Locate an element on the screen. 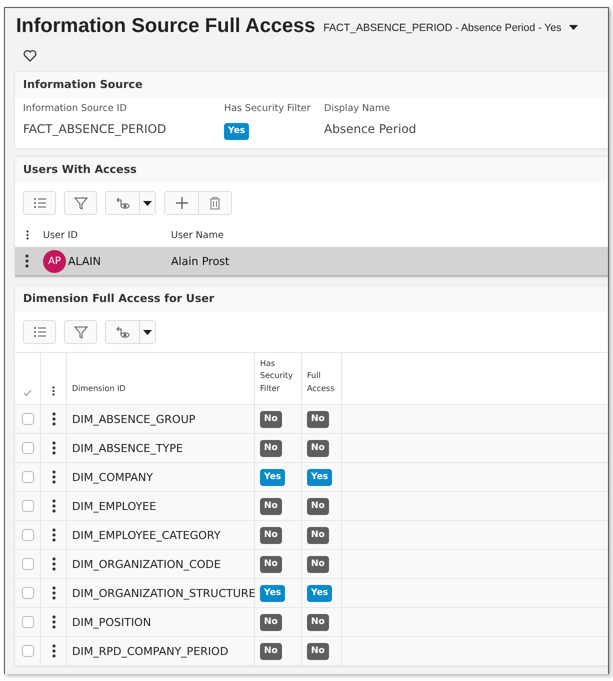  page-title: Information Source Full Access is located at coordinates (166, 26).